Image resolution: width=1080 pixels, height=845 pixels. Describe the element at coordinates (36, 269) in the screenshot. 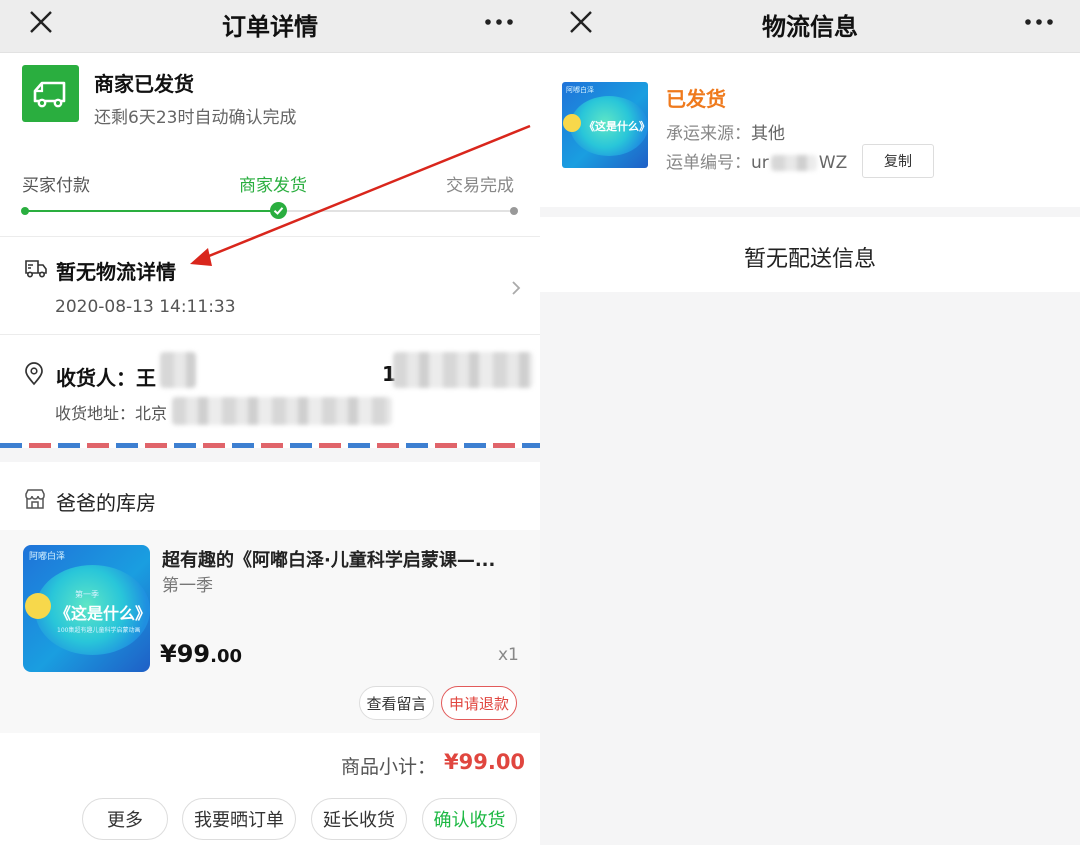

I see `delivery-truck-icon` at that location.